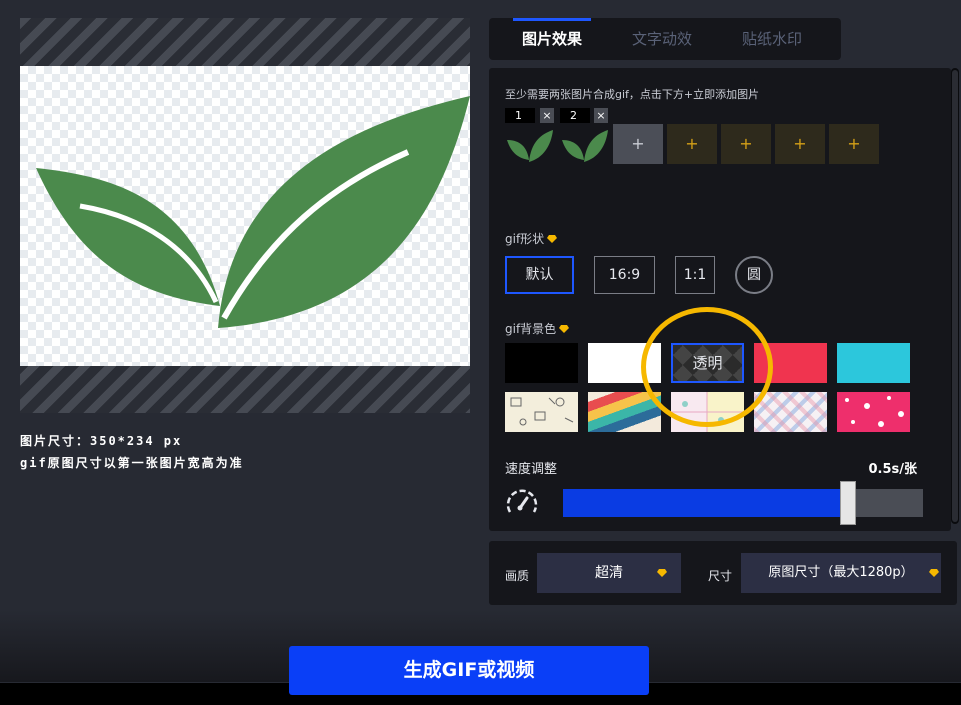  What do you see at coordinates (848, 503) in the screenshot?
I see `speed-slider-handle` at bounding box center [848, 503].